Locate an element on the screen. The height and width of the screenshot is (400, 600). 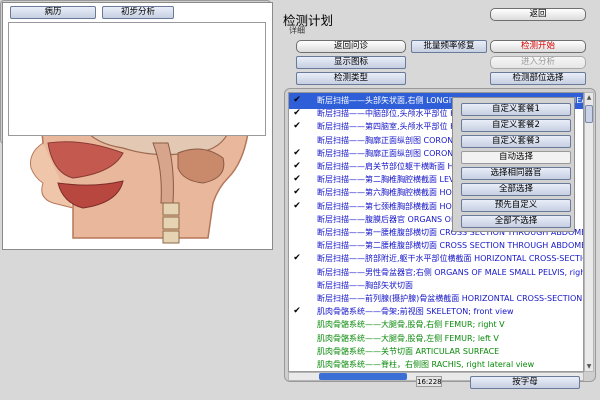
back-button: 返回 is located at coordinates (538, 14).